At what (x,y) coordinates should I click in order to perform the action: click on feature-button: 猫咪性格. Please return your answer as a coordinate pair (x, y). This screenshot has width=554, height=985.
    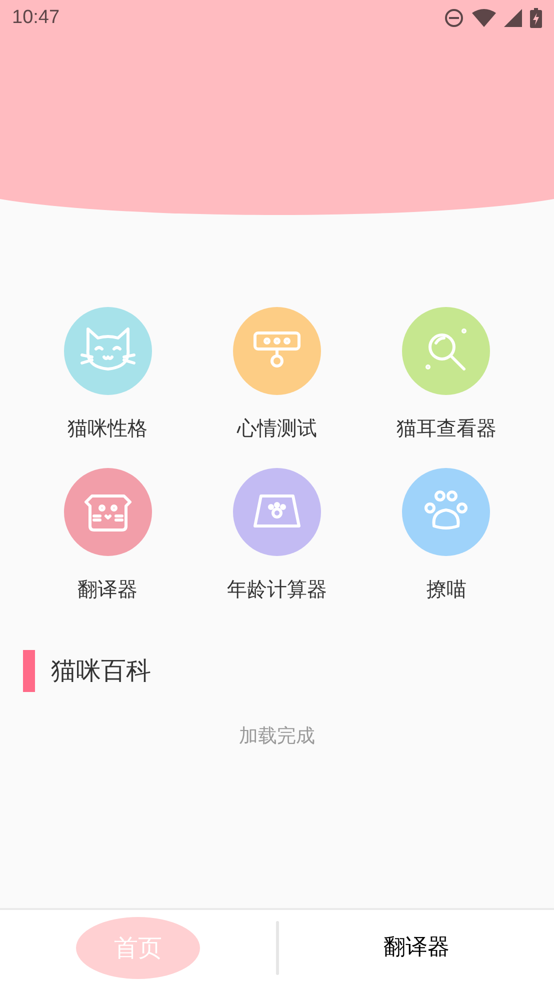
    Looking at the image, I should click on (107, 374).